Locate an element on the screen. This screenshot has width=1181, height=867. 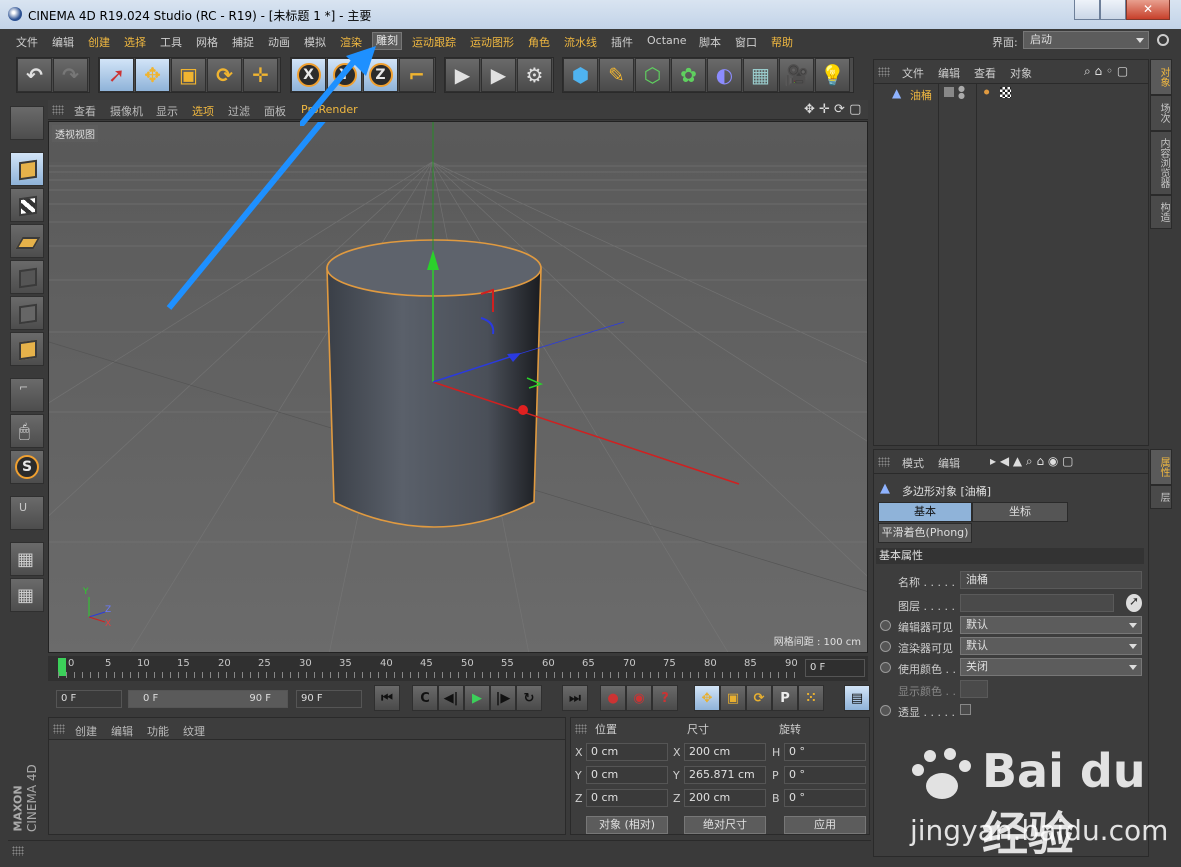
key-position-button: ✥ is located at coordinates (707, 698).